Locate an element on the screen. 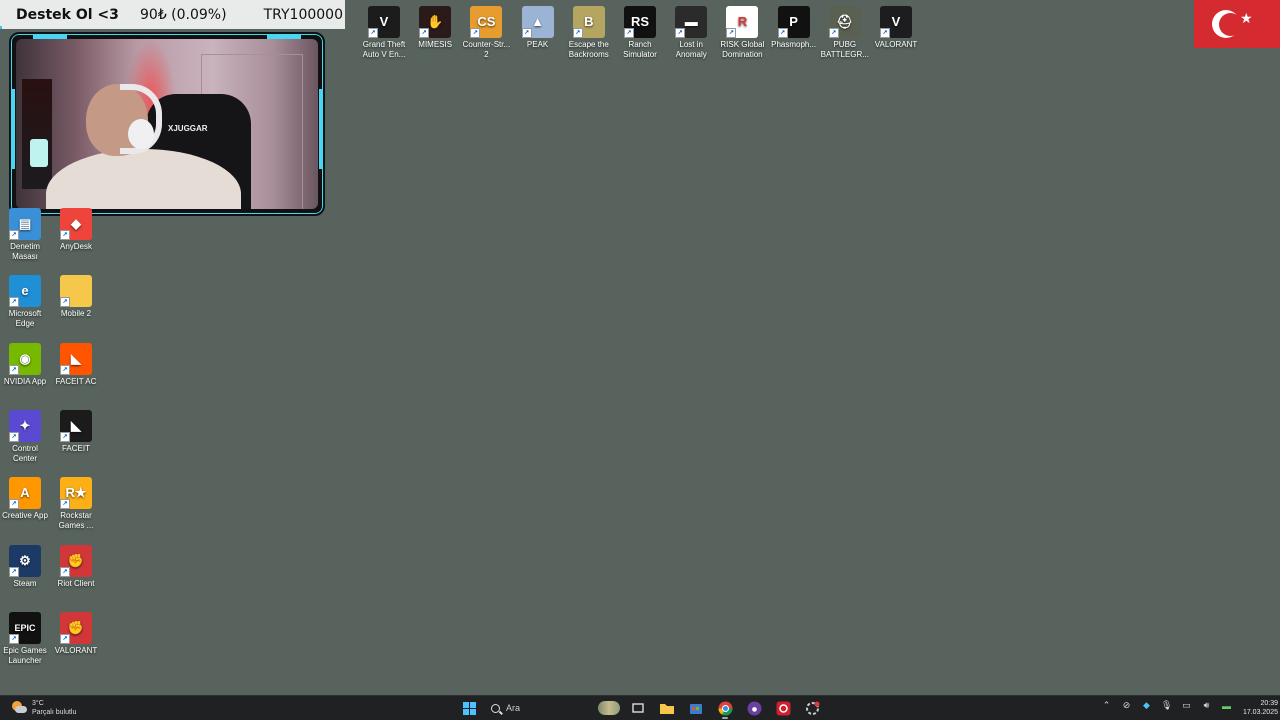 The height and width of the screenshot is (720, 1280). muted-icon: ⊘ is located at coordinates (1126, 705).